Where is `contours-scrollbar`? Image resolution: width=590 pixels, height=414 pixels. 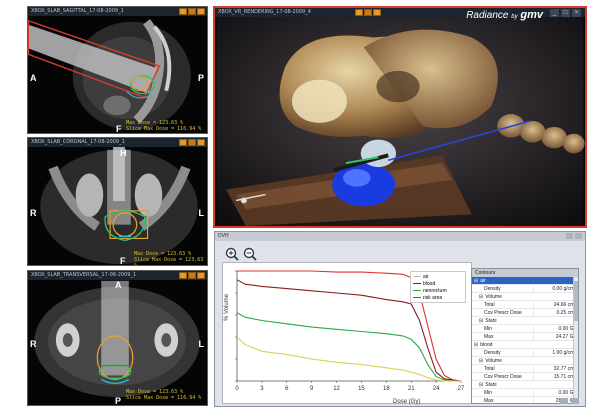
contours-scrollbar is located at coordinates (575, 340).